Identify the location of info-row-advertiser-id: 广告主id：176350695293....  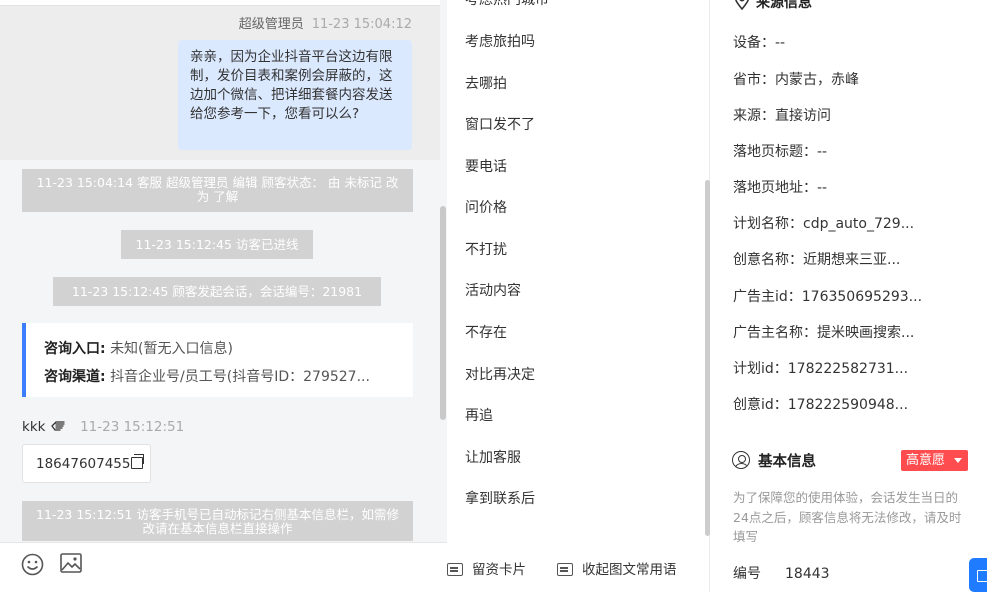
(828, 297).